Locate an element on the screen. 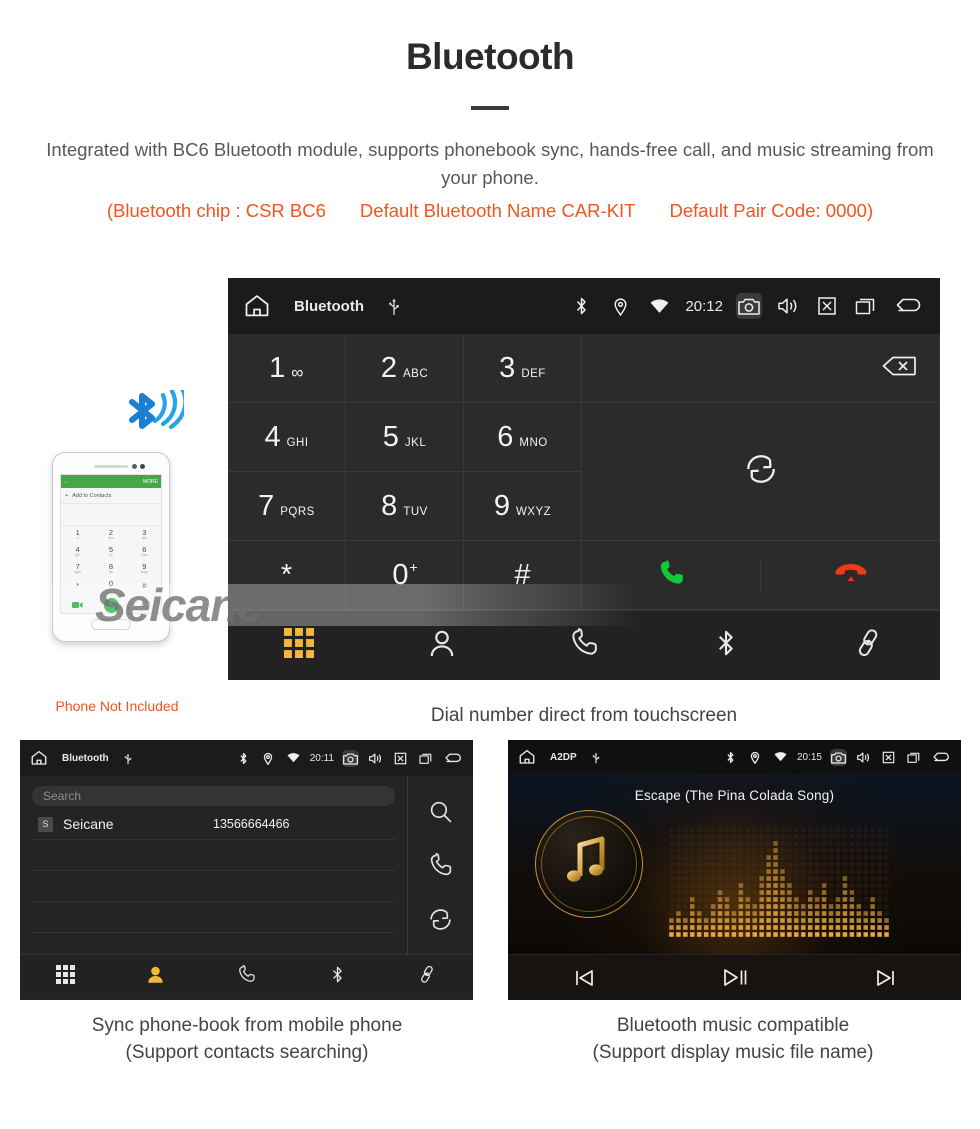  person-icon is located at coordinates (442, 645).